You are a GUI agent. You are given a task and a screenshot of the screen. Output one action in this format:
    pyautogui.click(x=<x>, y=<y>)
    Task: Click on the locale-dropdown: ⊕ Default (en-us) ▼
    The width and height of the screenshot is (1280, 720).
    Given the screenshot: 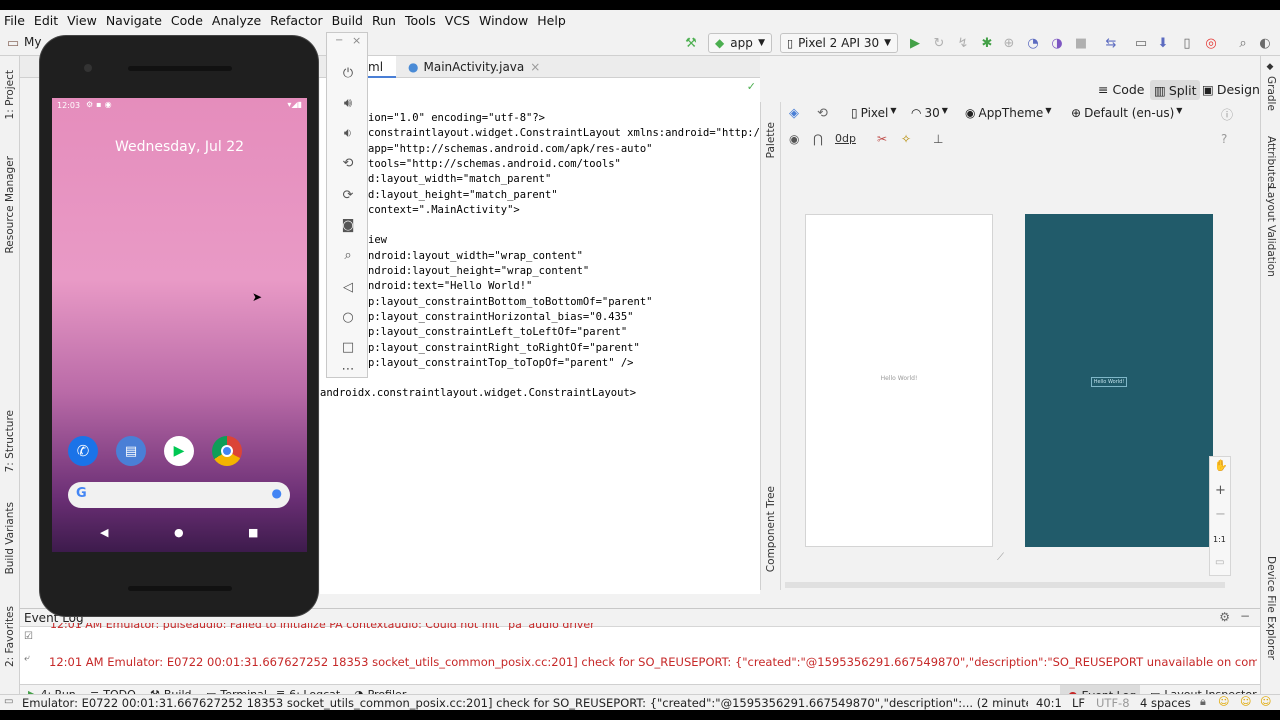 What is the action you would take?
    pyautogui.click(x=1126, y=113)
    